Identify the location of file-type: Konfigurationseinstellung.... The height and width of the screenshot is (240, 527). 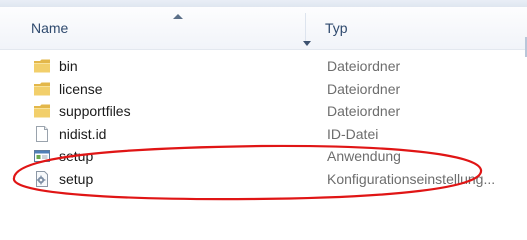
(411, 178).